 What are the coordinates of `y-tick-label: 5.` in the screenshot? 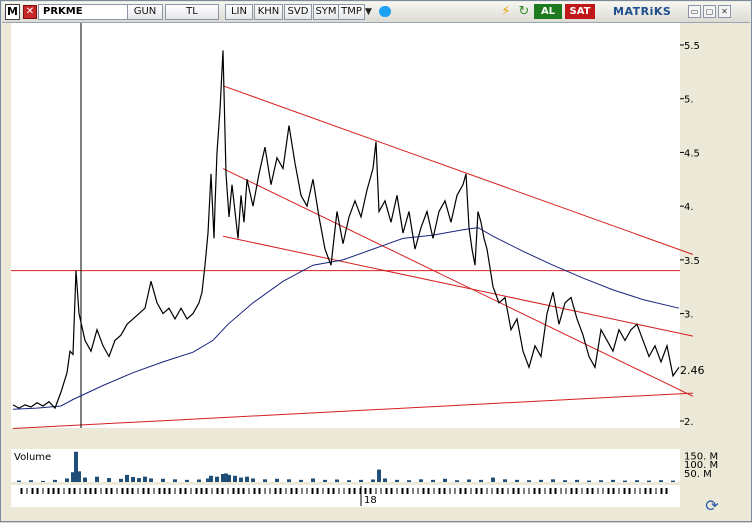 It's located at (689, 100).